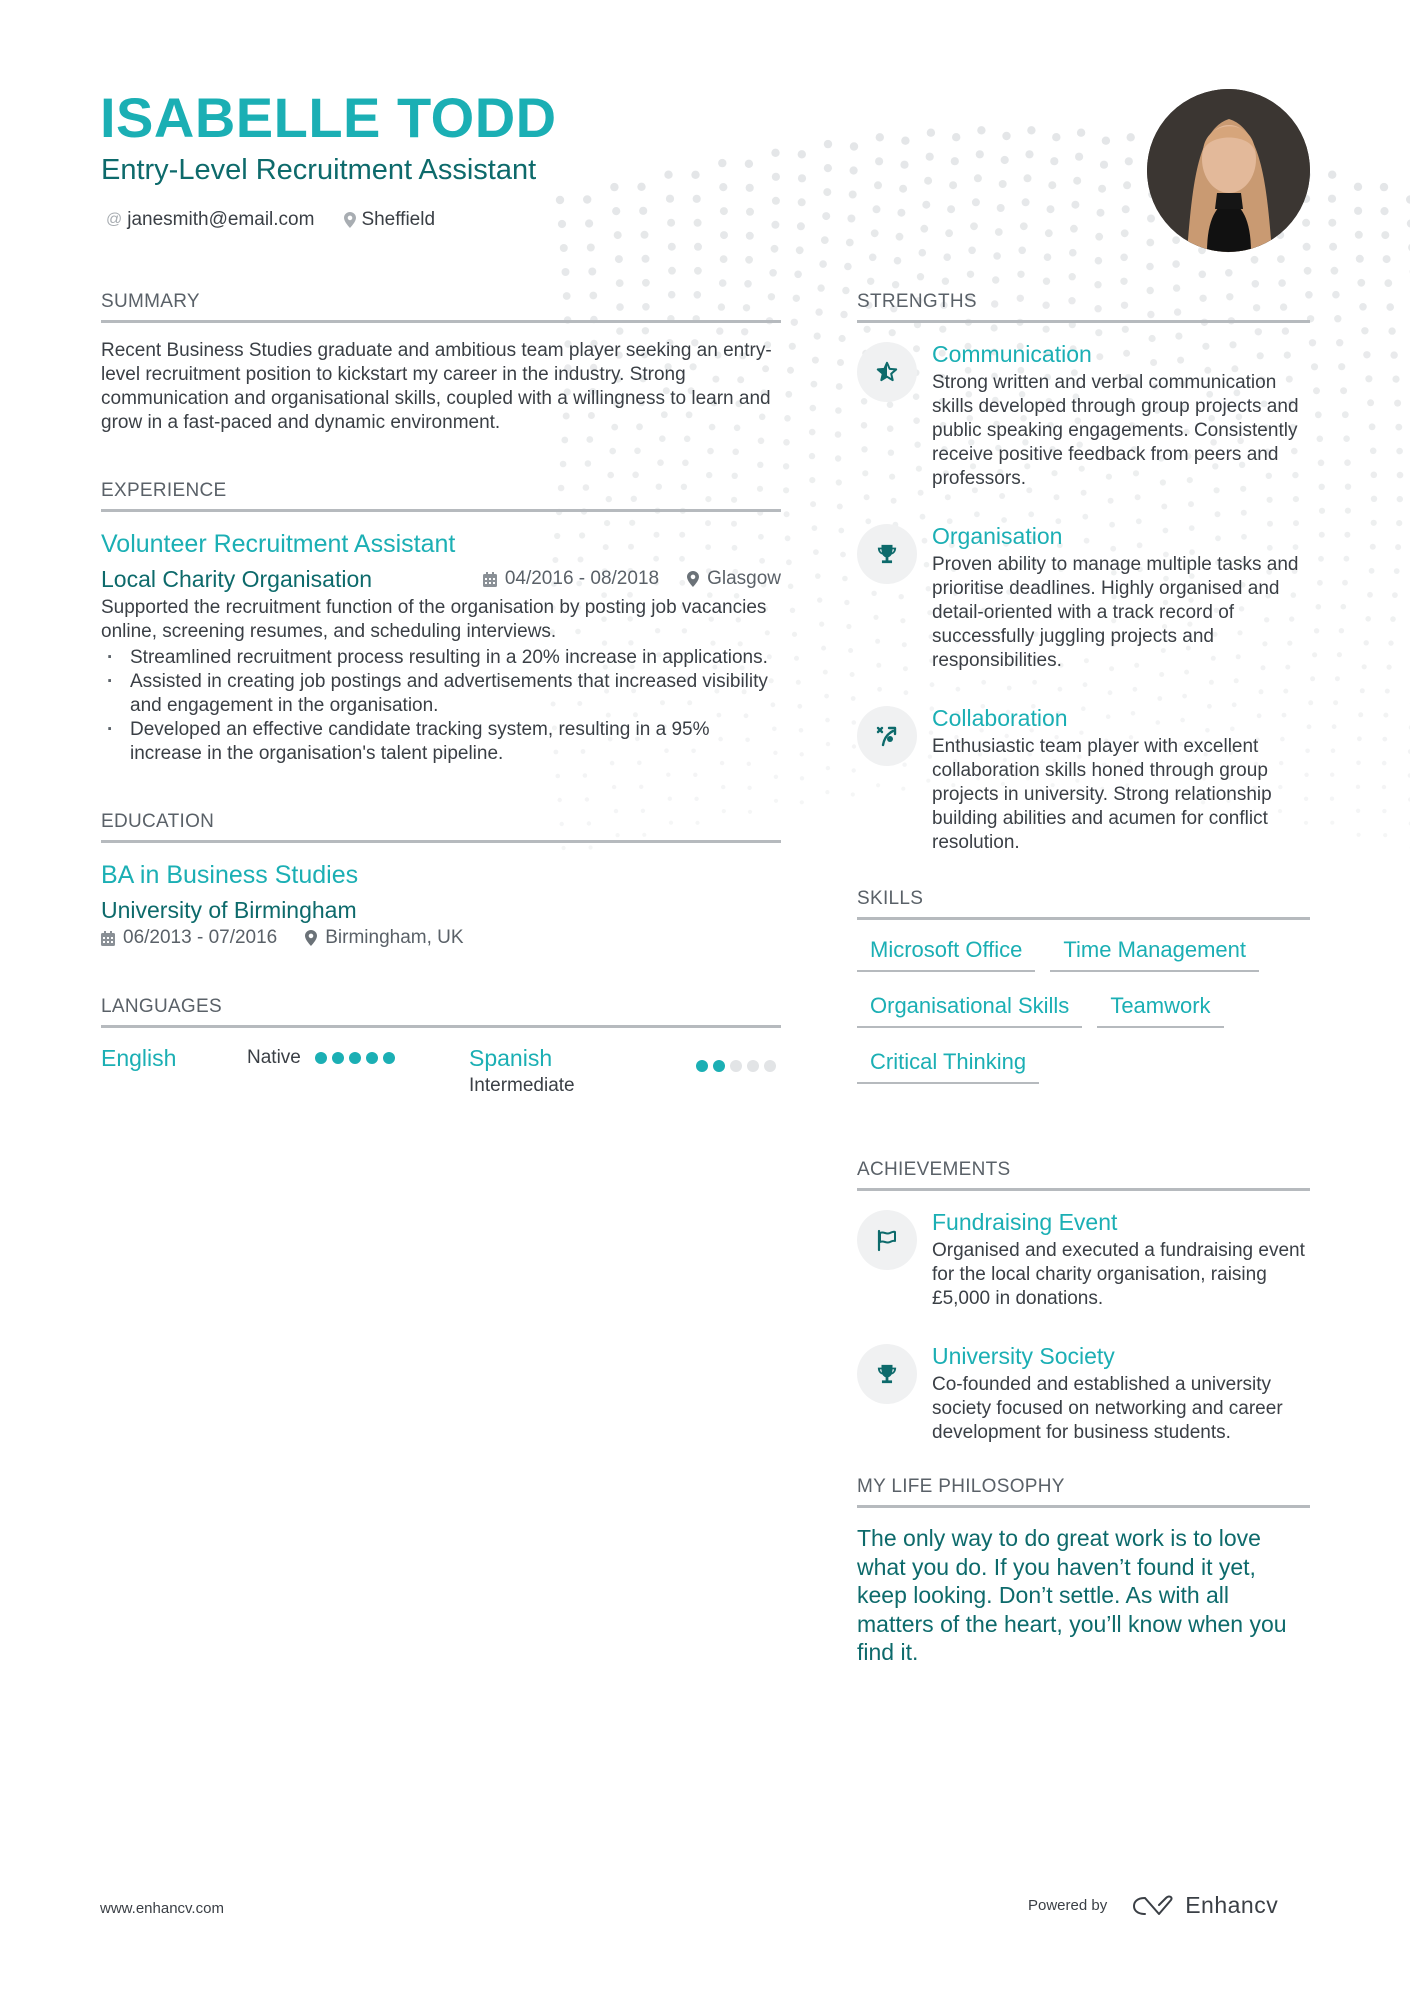  What do you see at coordinates (384, 938) in the screenshot?
I see `education-location: Birmingham, UK` at bounding box center [384, 938].